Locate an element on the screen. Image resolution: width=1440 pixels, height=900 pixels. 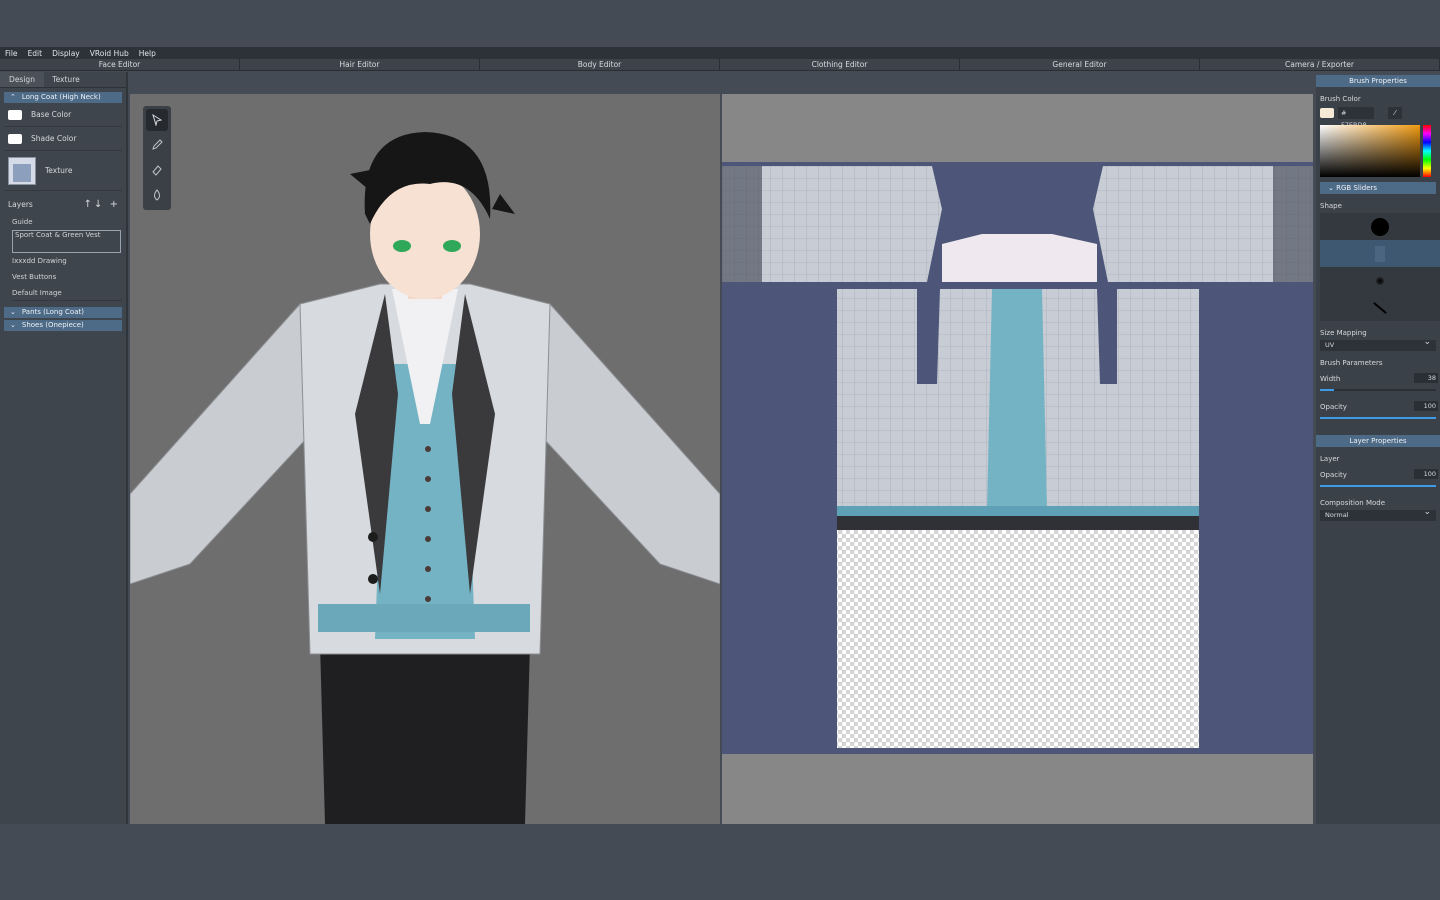
brush-shape-soft is located at coordinates (1380, 280).